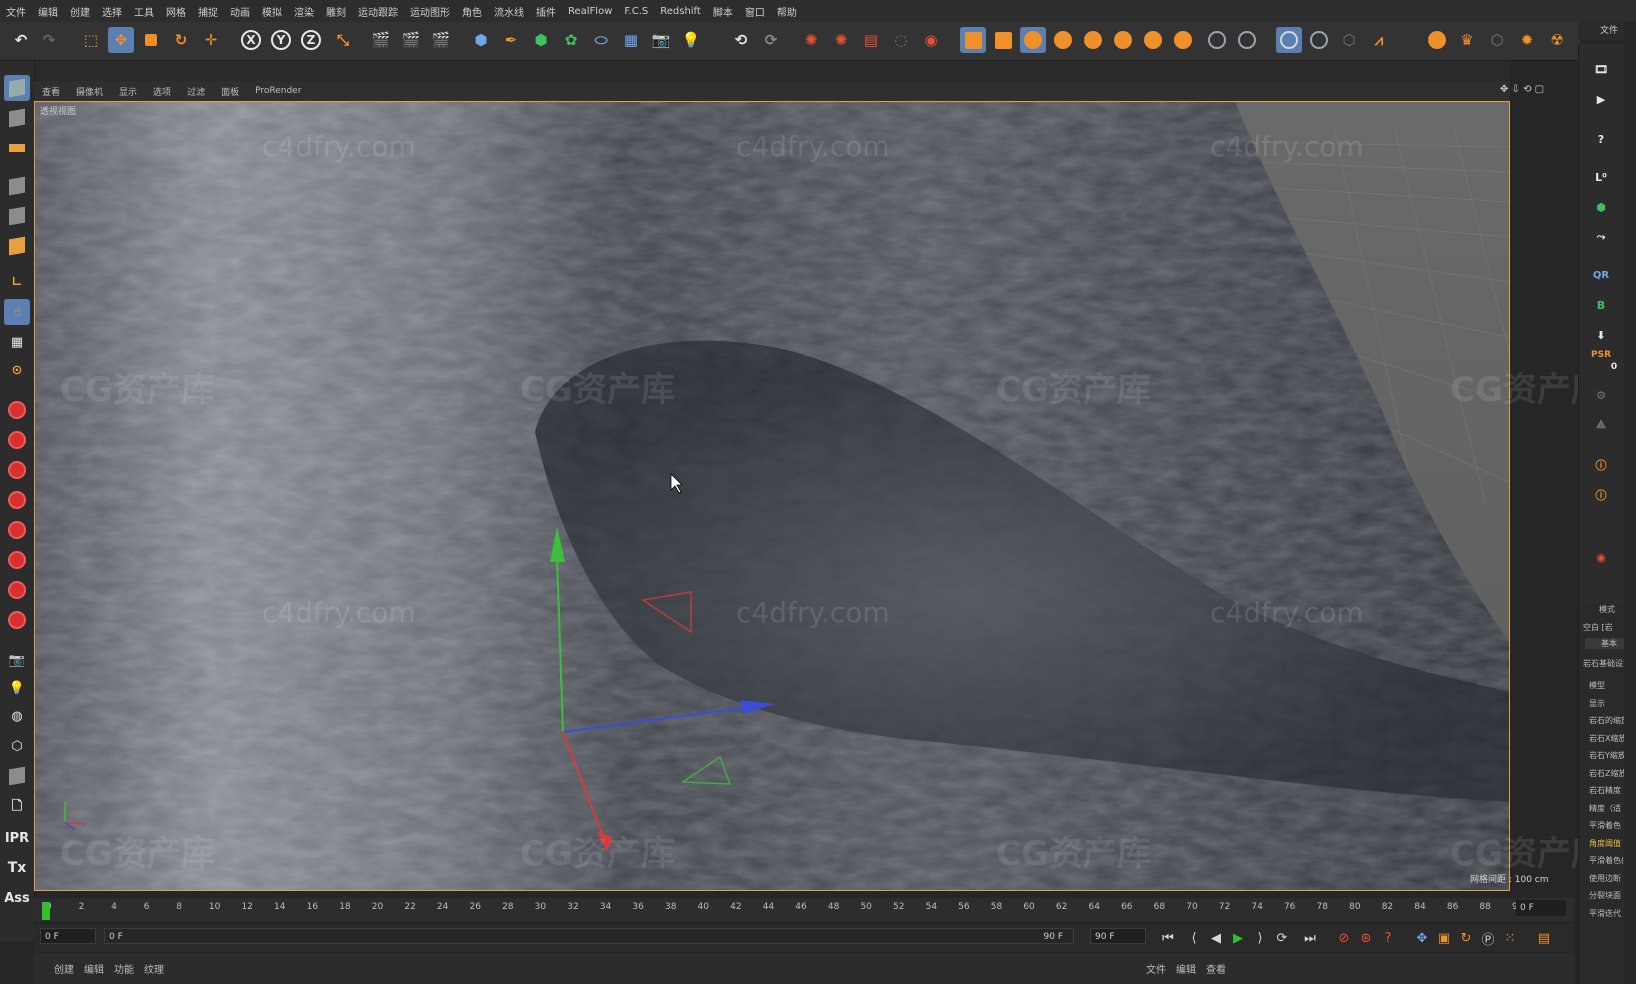 The height and width of the screenshot is (984, 1636). What do you see at coordinates (17, 746) in the screenshot?
I see `wireframe-cube-icon: ⬡` at bounding box center [17, 746].